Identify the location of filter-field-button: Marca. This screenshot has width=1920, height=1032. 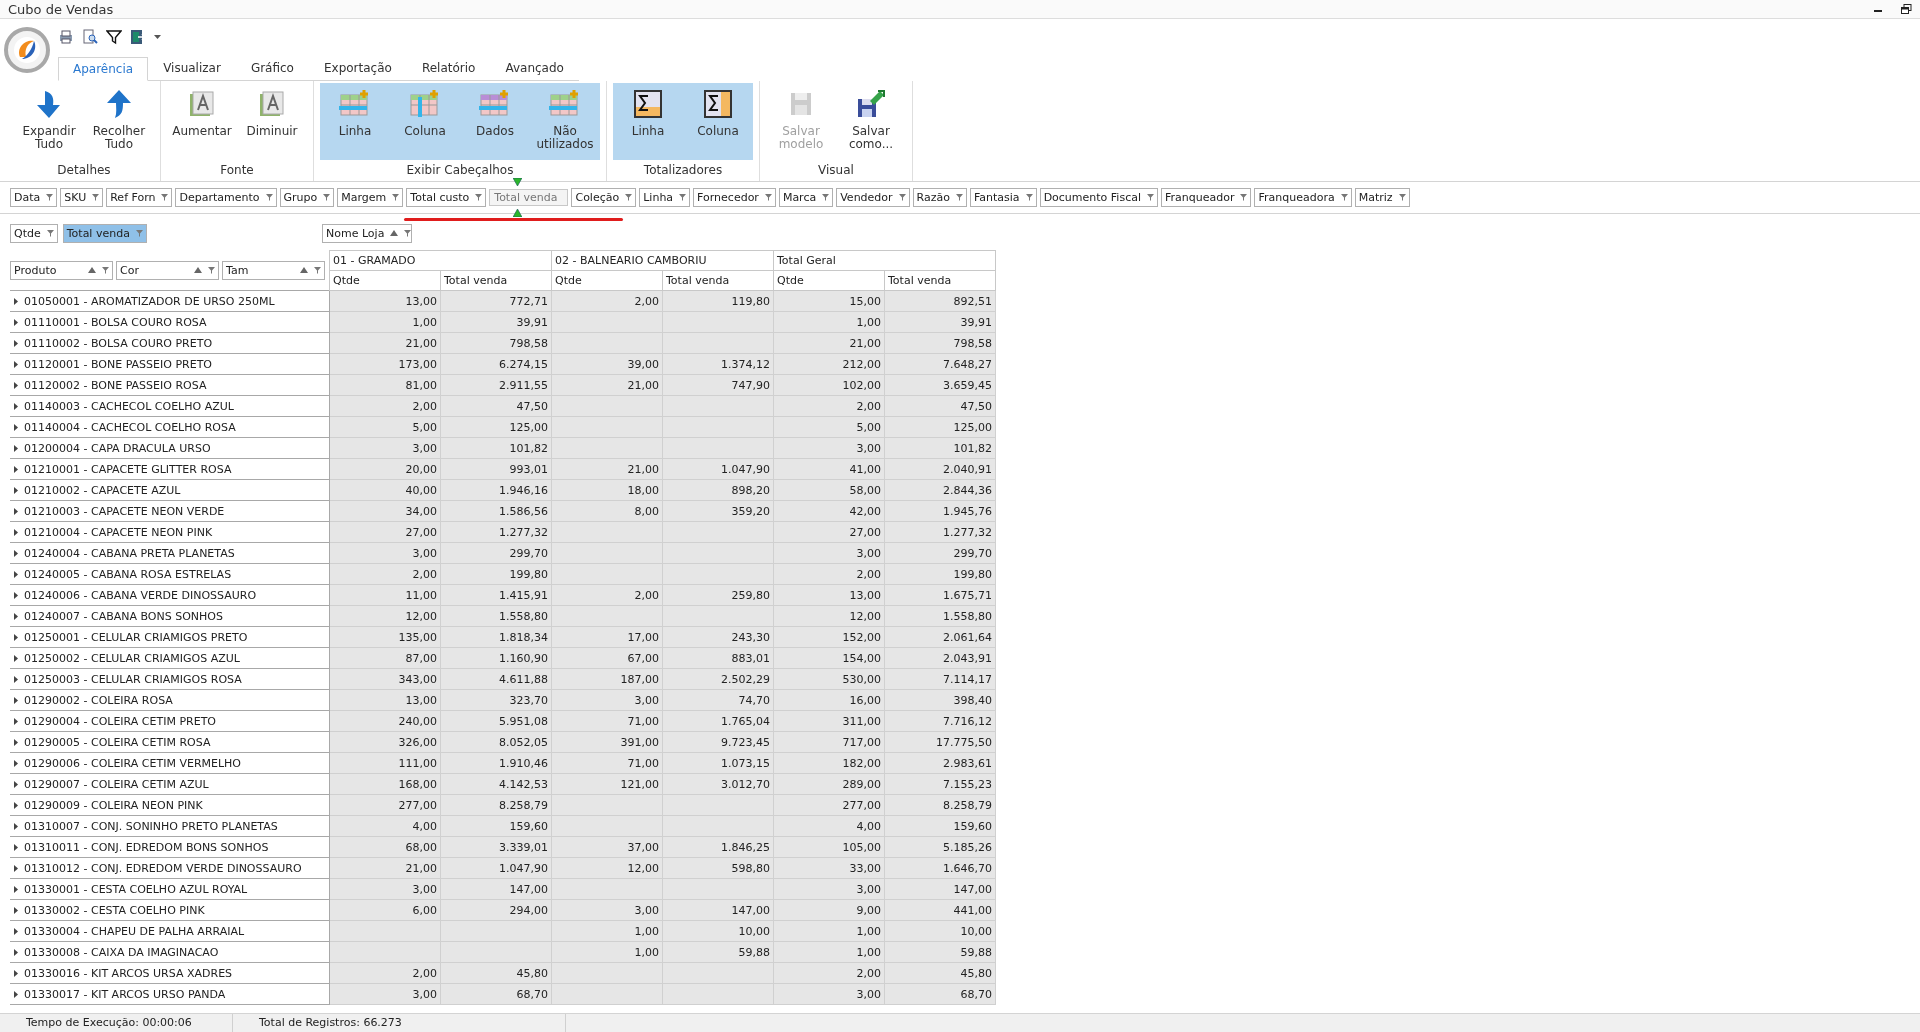
(806, 197).